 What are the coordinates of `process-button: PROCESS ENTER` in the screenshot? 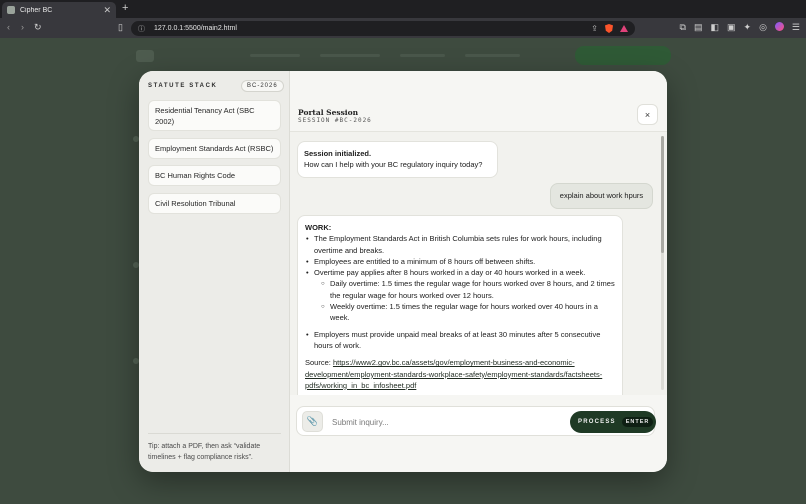 It's located at (613, 422).